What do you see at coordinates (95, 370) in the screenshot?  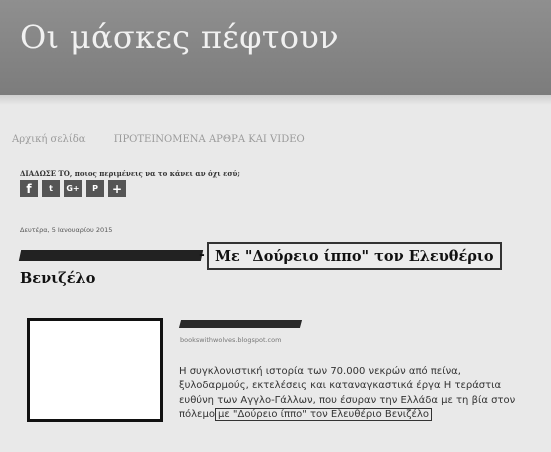 I see `post-thumbnail` at bounding box center [95, 370].